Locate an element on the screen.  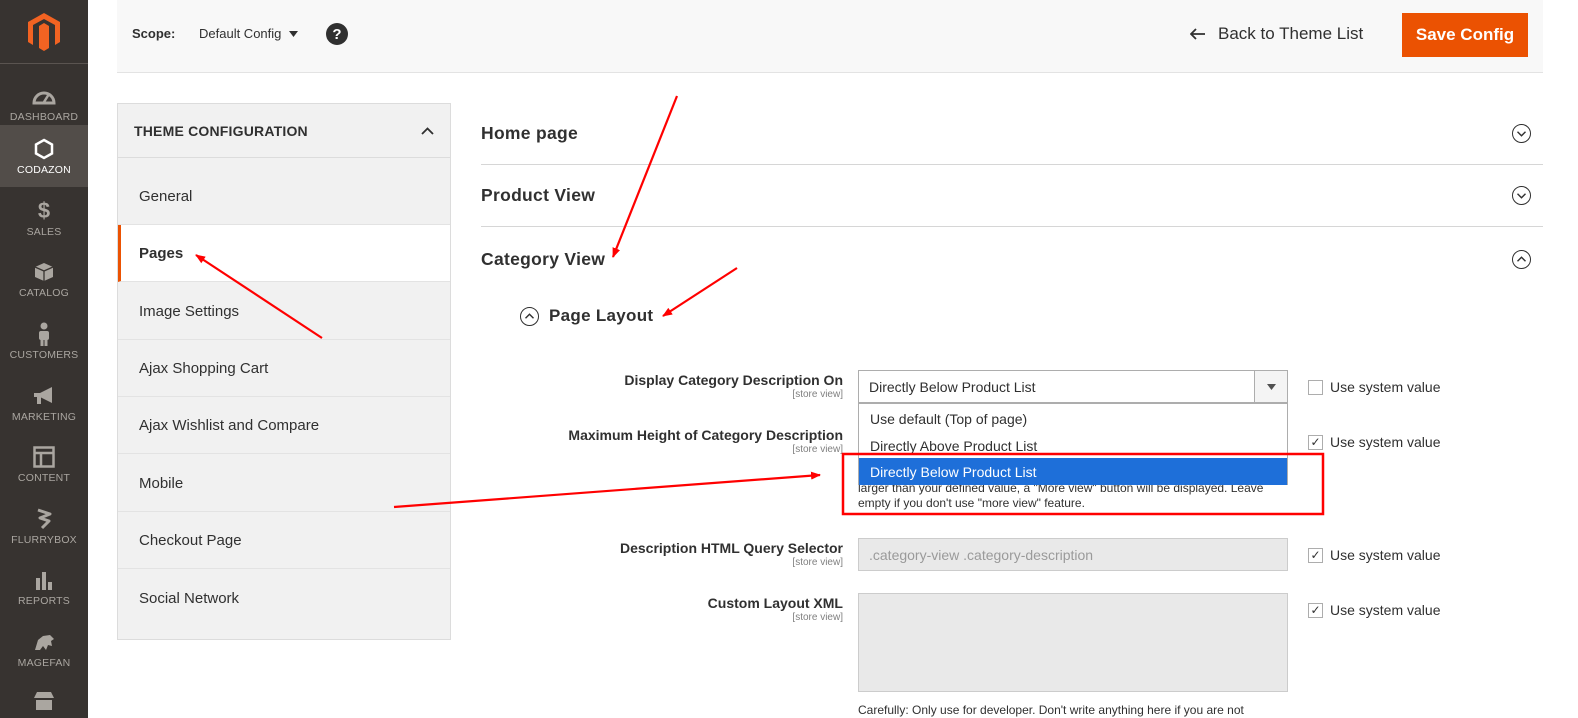
max-height-use-system: ✓ Use system value is located at coordinates (1374, 442).